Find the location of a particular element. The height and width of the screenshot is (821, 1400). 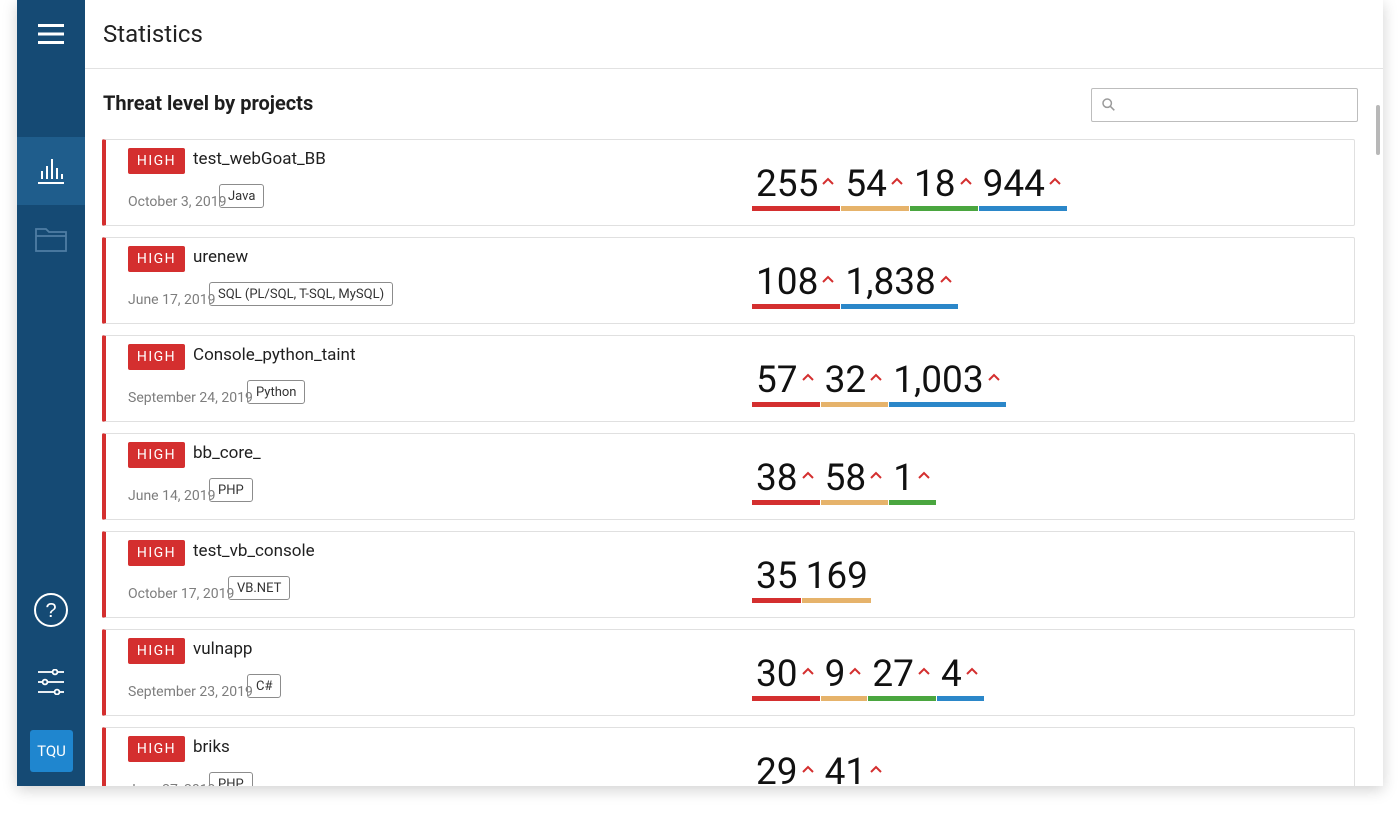

count-high: 38 is located at coordinates (786, 481).